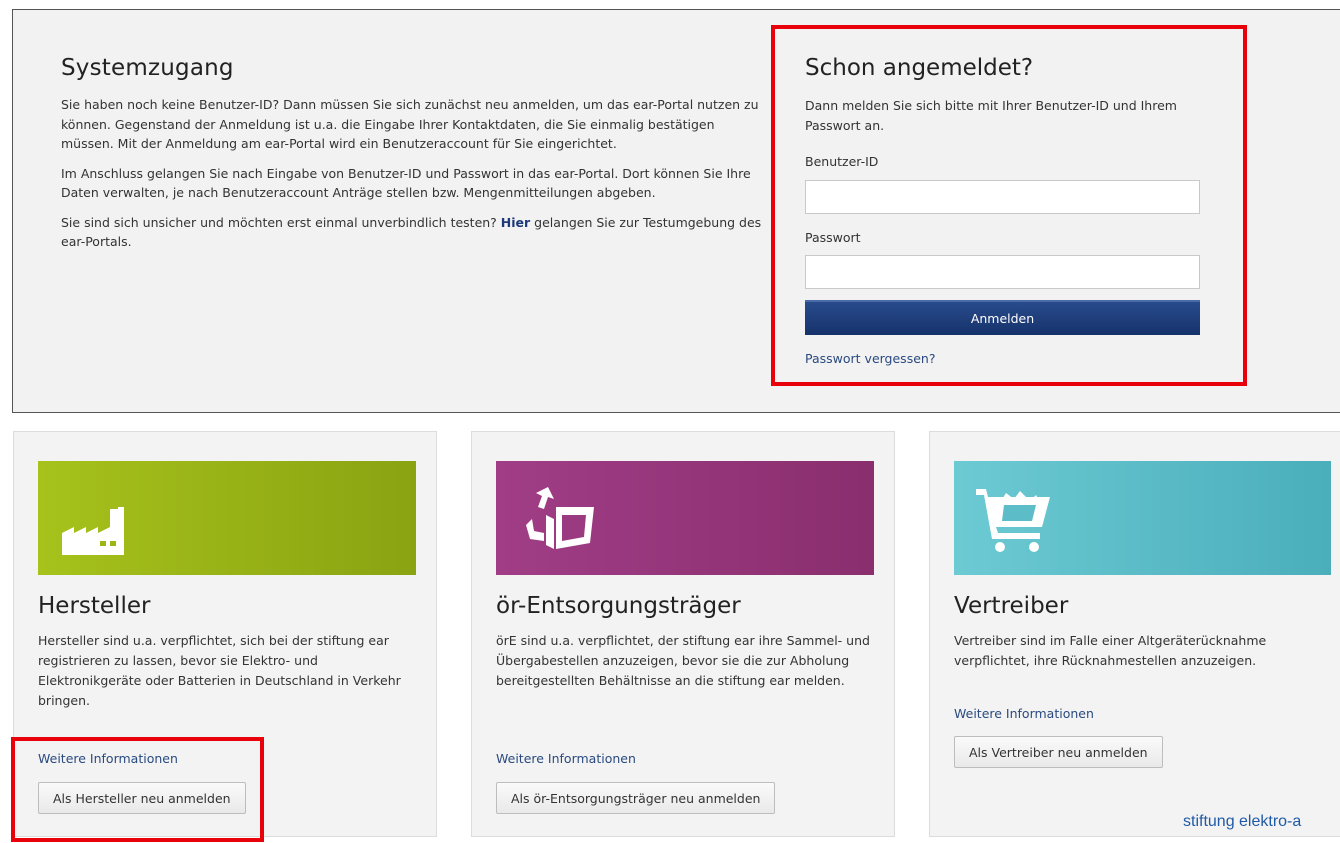  Describe the element at coordinates (137, 789) in the screenshot. I see `register-highlight-box` at that location.